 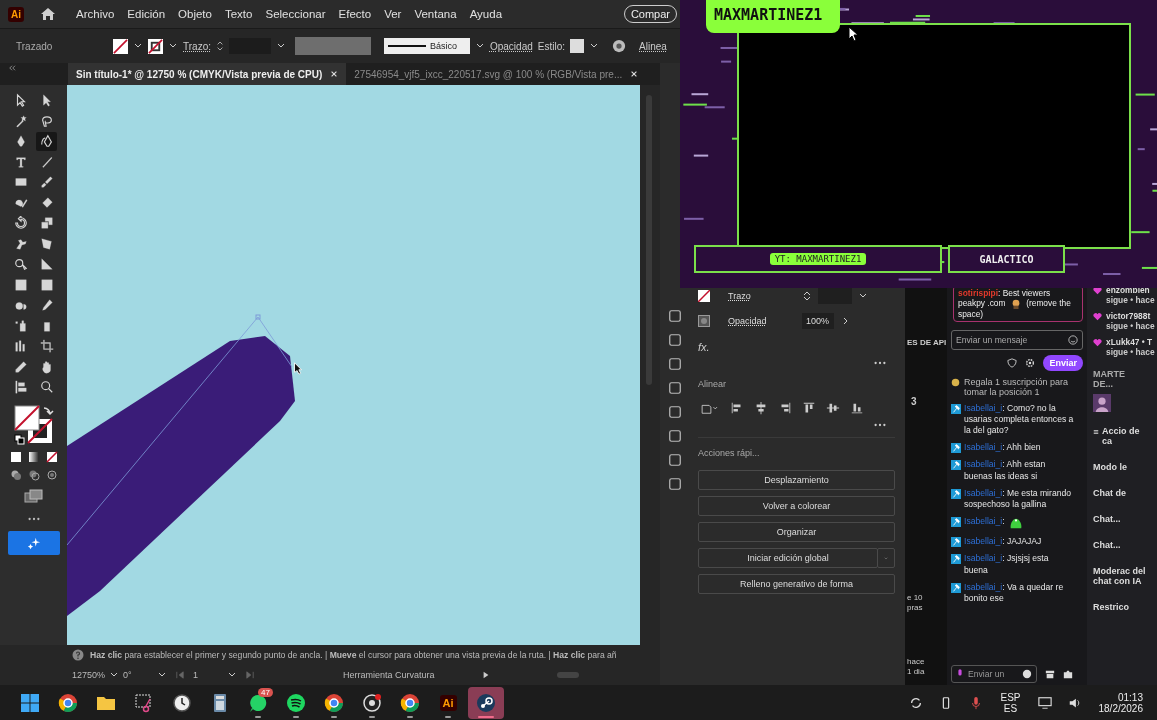 What do you see at coordinates (704, 347) in the screenshot?
I see `effects-label: fx.` at bounding box center [704, 347].